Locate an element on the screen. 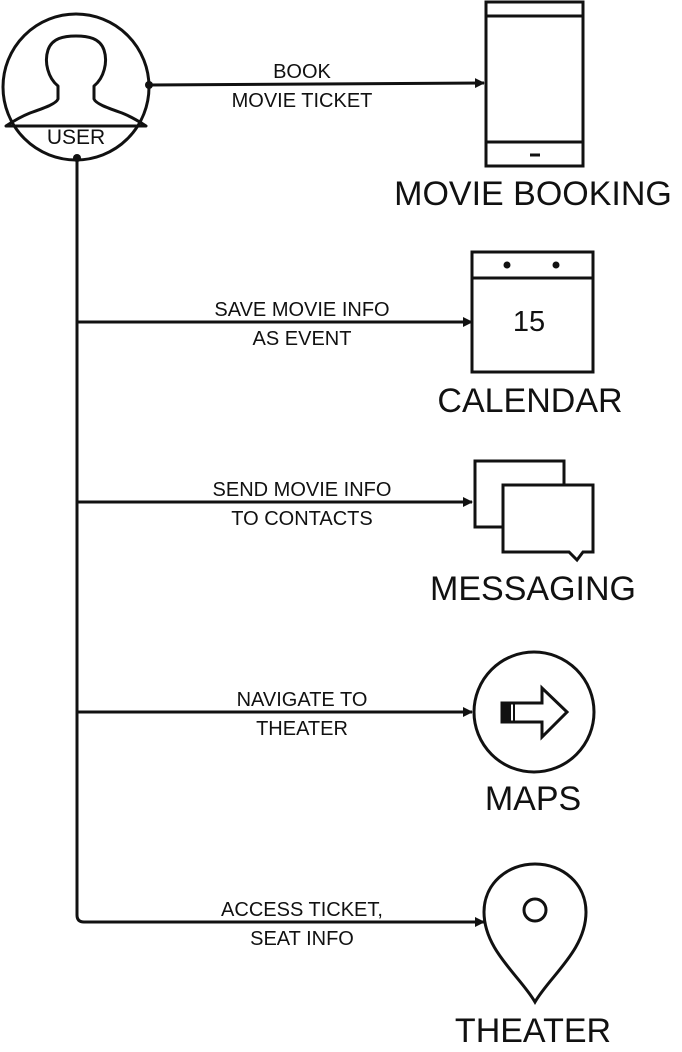  user-node: USER is located at coordinates (76, 87).